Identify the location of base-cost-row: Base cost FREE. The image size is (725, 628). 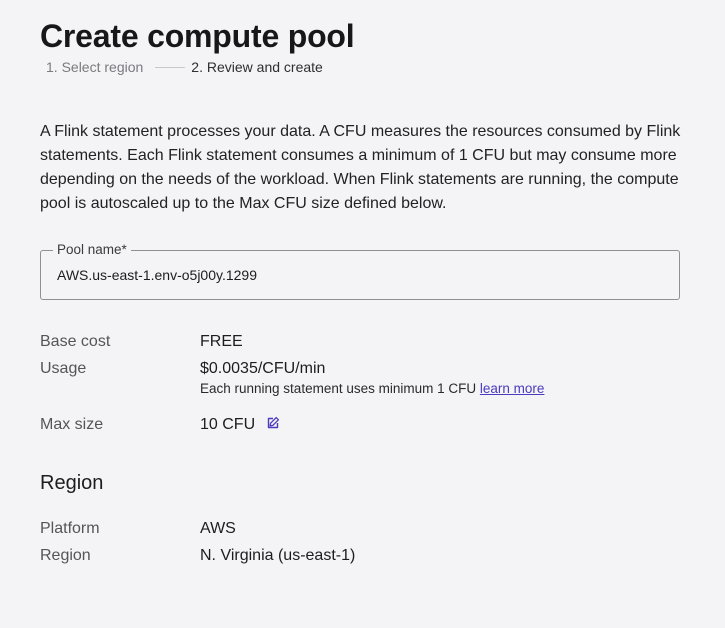
(360, 342).